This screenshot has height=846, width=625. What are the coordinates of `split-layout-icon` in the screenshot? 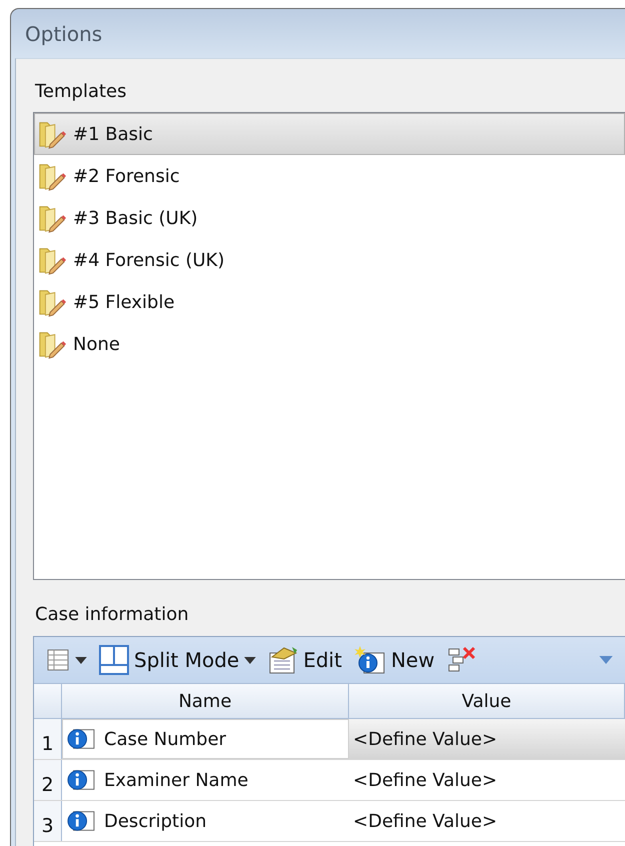 It's located at (114, 660).